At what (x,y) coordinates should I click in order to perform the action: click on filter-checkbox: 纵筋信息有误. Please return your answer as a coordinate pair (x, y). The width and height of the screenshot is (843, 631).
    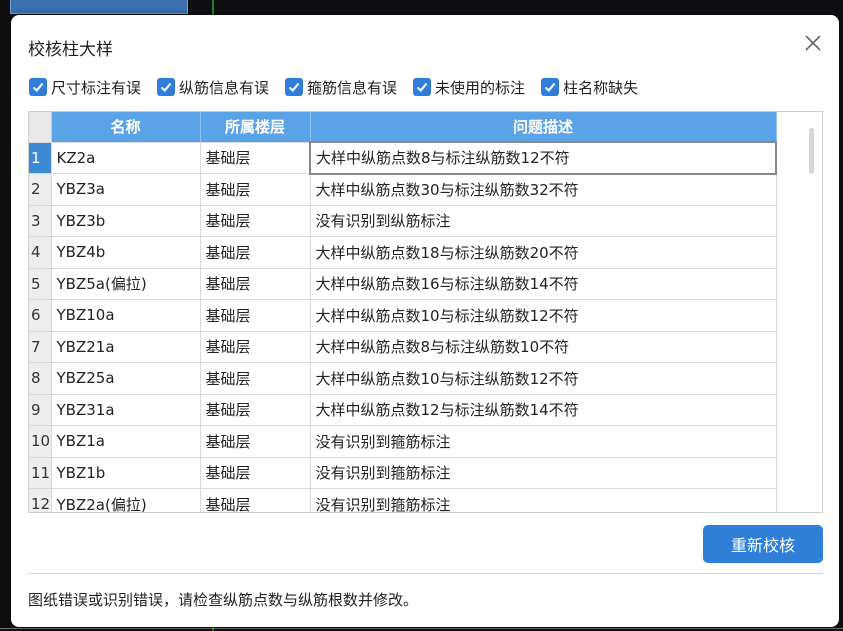
    Looking at the image, I should click on (213, 87).